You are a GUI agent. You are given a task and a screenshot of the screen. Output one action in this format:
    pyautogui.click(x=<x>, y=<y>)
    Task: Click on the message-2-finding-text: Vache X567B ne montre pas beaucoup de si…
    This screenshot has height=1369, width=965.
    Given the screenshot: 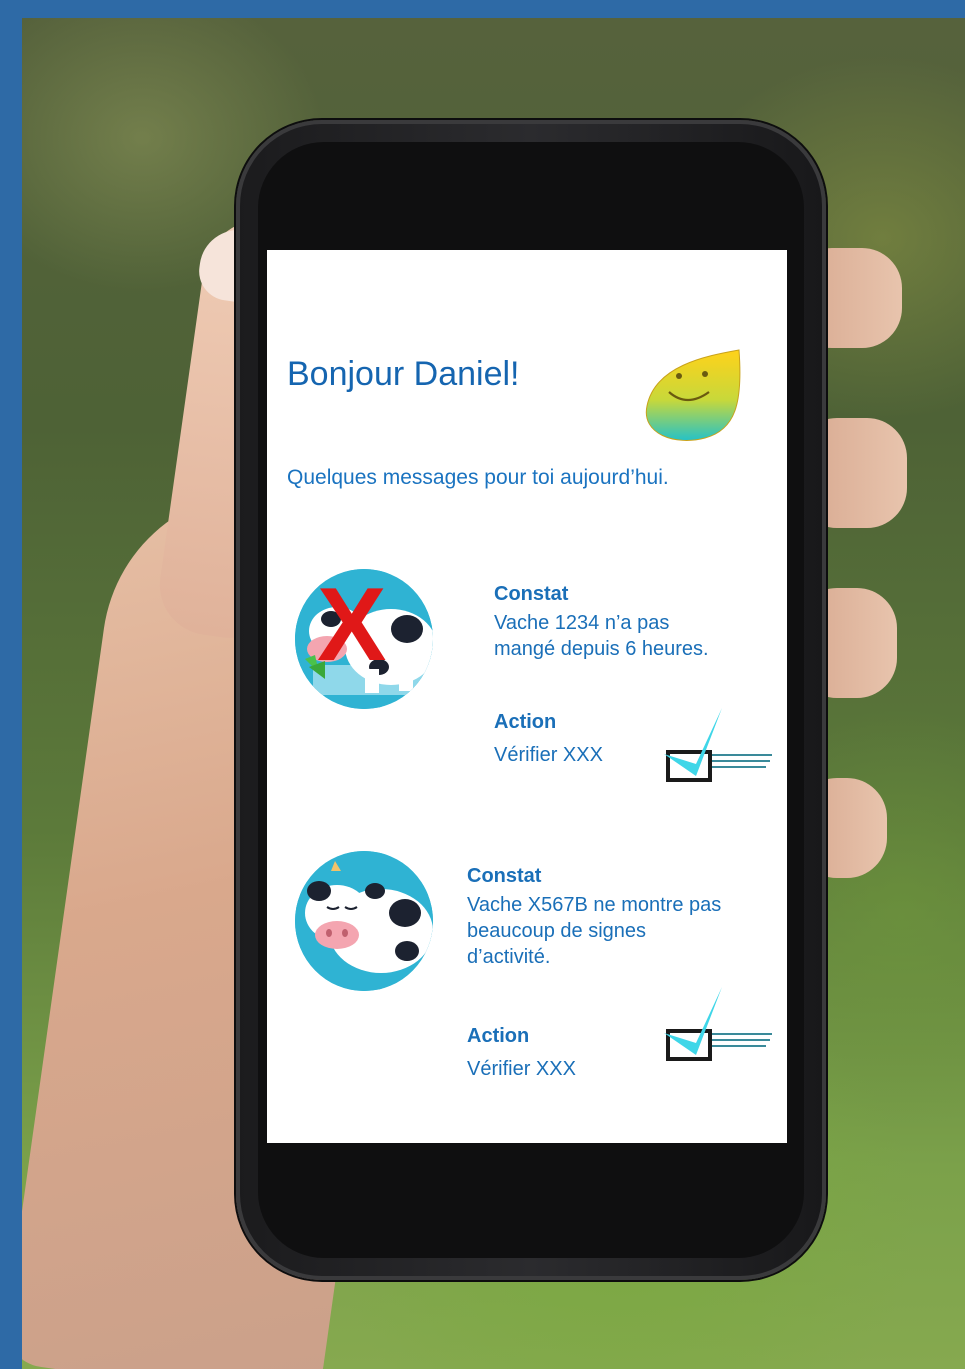 What is the action you would take?
    pyautogui.click(x=594, y=931)
    